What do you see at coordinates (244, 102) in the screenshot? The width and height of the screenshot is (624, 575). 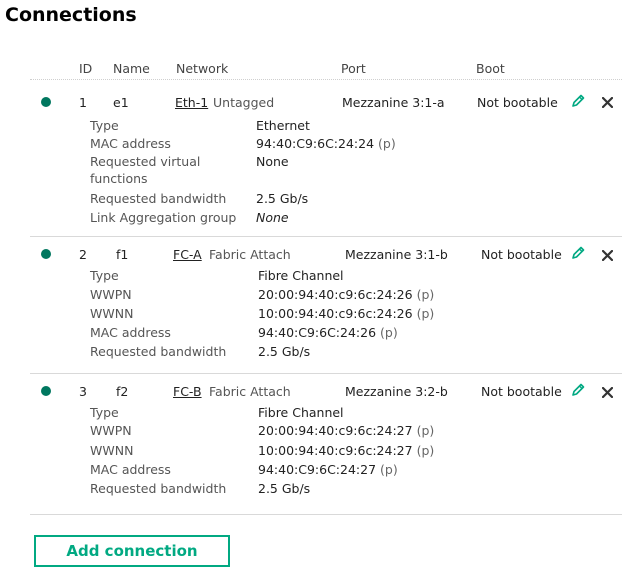 I see `network-type: Untagged` at bounding box center [244, 102].